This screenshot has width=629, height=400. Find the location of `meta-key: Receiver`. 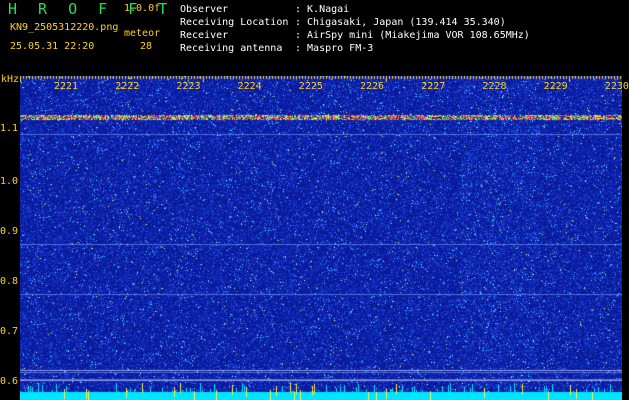

meta-key: Receiver is located at coordinates (204, 35).